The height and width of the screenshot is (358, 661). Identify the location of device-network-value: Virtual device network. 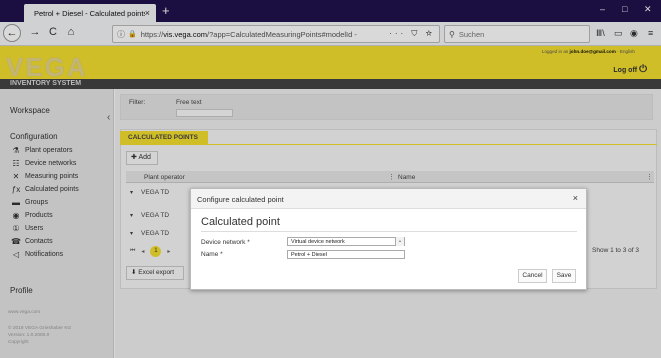
(318, 242).